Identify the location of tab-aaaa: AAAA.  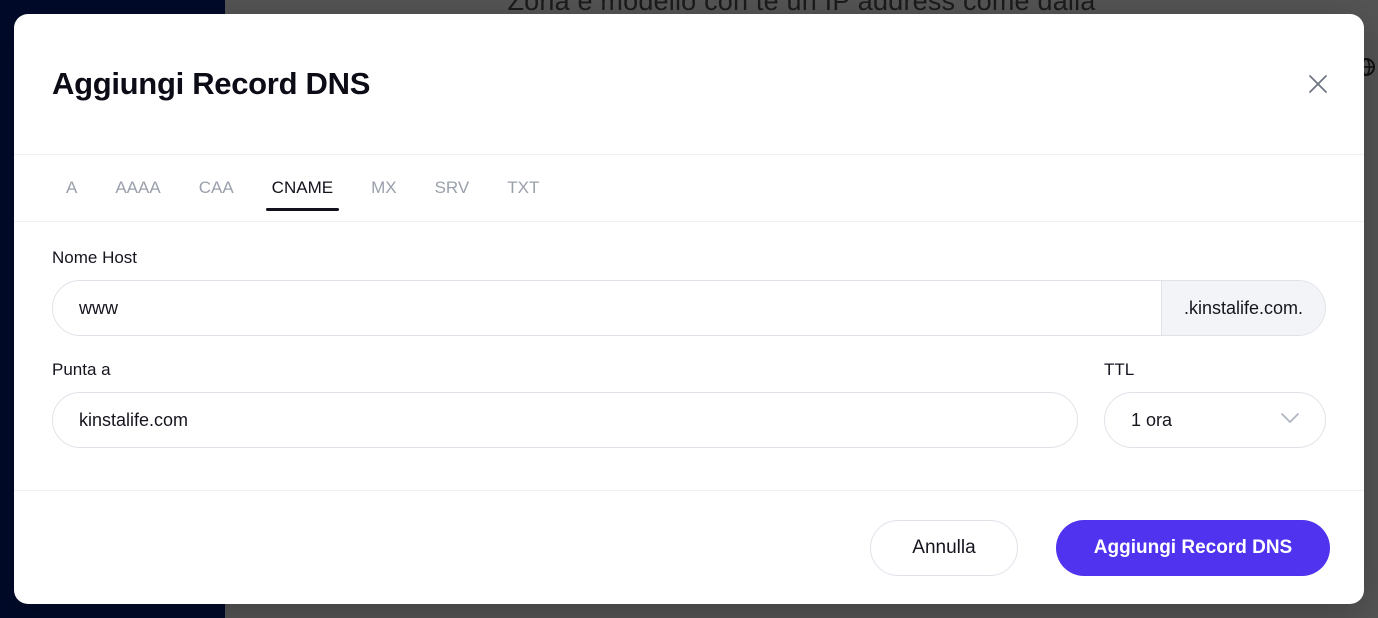
(137, 188).